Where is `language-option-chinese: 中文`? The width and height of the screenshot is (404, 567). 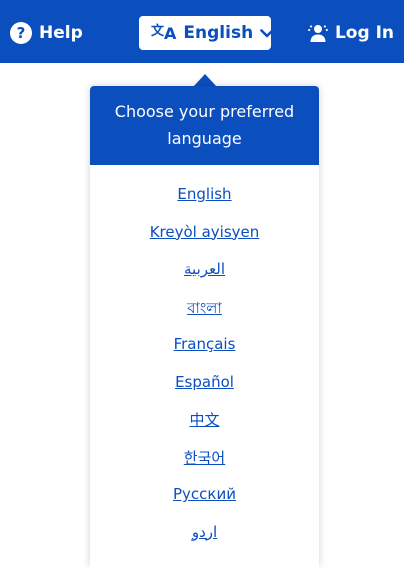
language-option-chinese: 中文 is located at coordinates (204, 420).